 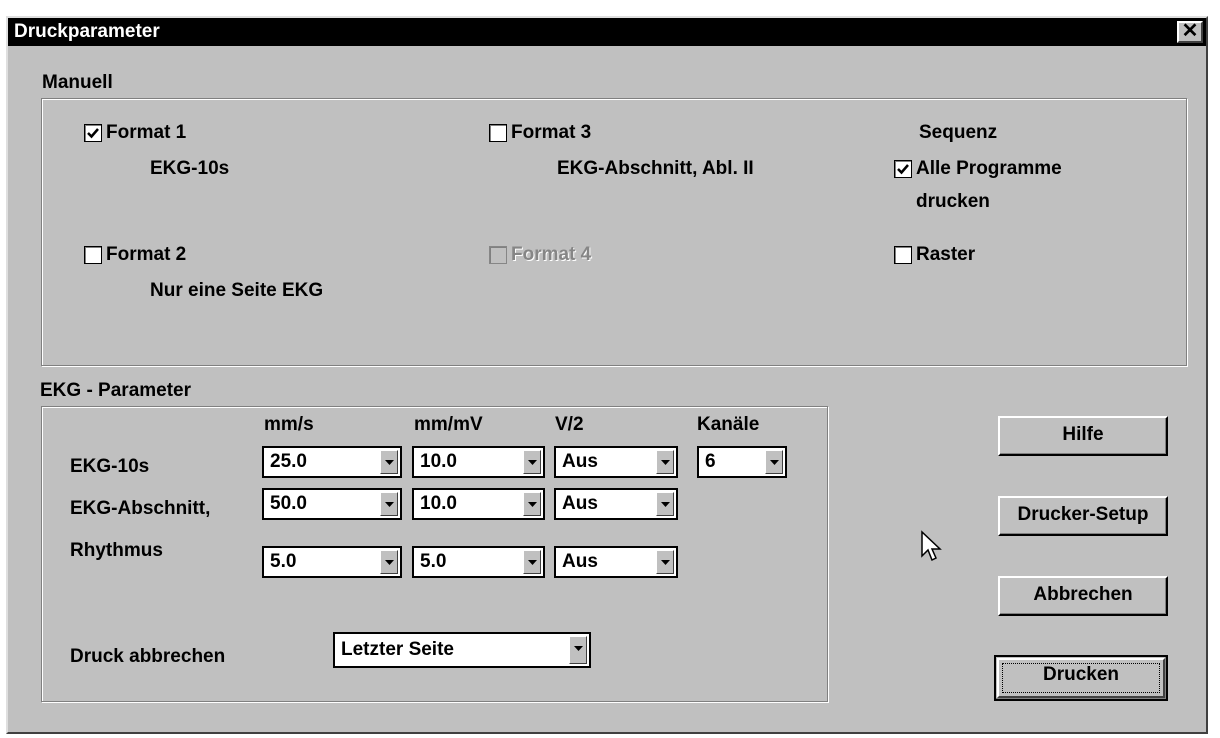 What do you see at coordinates (953, 201) in the screenshot?
I see `print-all-label-line2: drucken` at bounding box center [953, 201].